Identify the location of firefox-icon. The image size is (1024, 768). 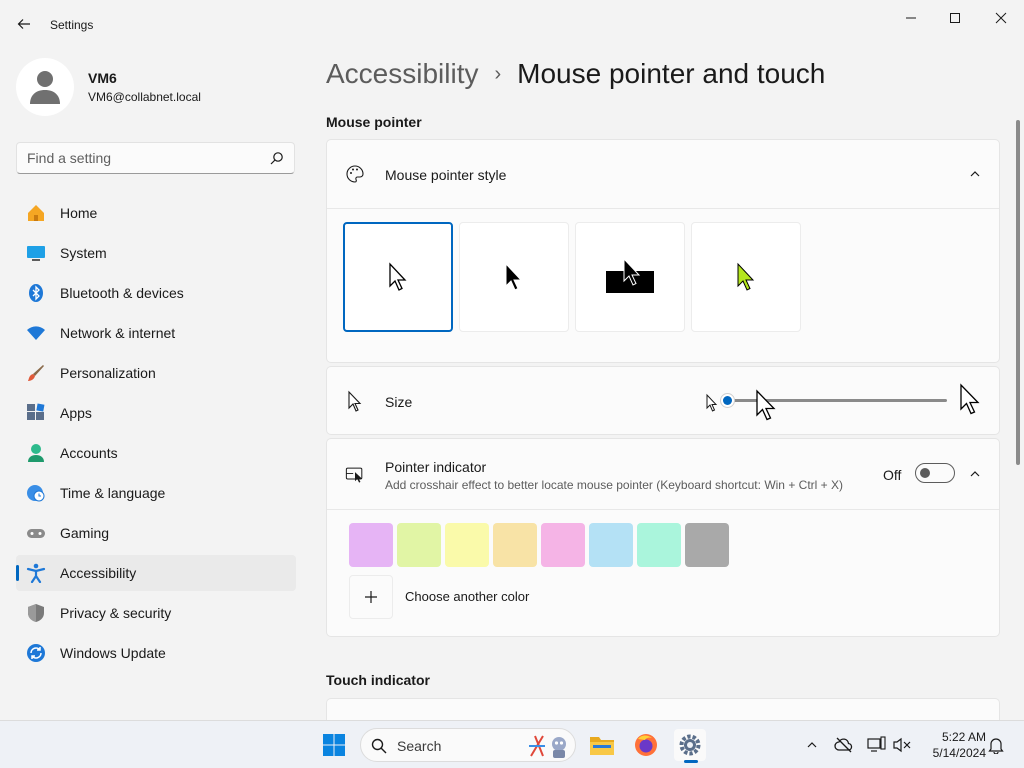
(646, 745).